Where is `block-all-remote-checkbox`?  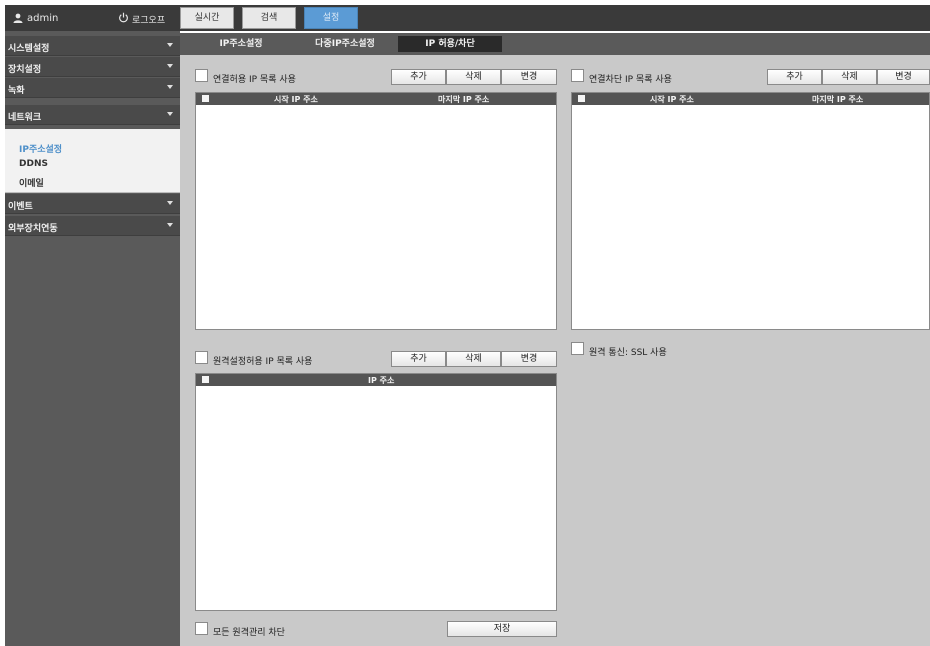 block-all-remote-checkbox is located at coordinates (201, 628).